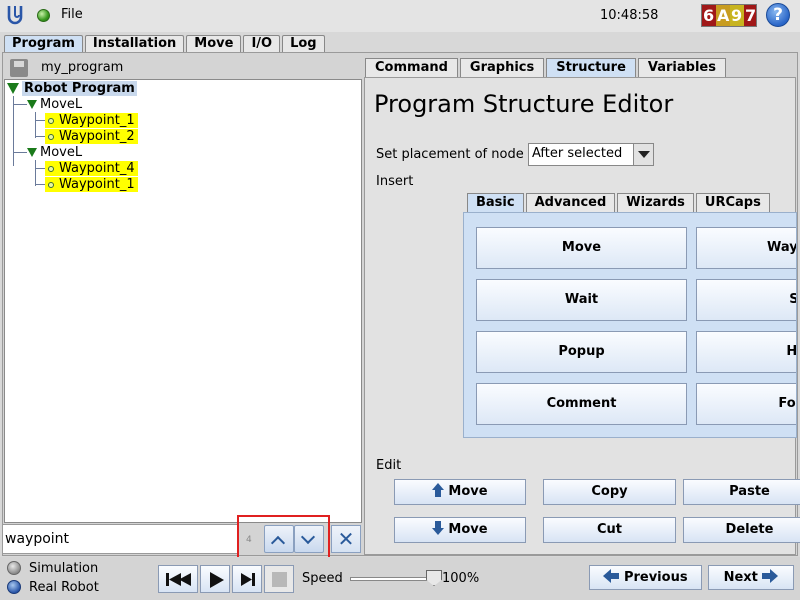 The image size is (800, 600). Describe the element at coordinates (741, 530) in the screenshot. I see `delete-button: Delete` at that location.